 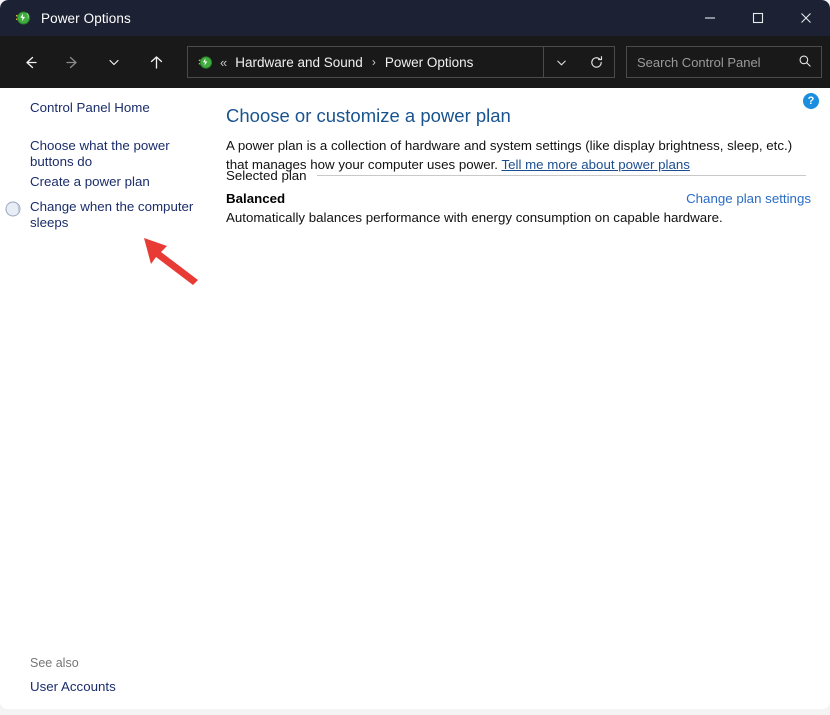 I want to click on address-bar-actions, so click(x=578, y=62).